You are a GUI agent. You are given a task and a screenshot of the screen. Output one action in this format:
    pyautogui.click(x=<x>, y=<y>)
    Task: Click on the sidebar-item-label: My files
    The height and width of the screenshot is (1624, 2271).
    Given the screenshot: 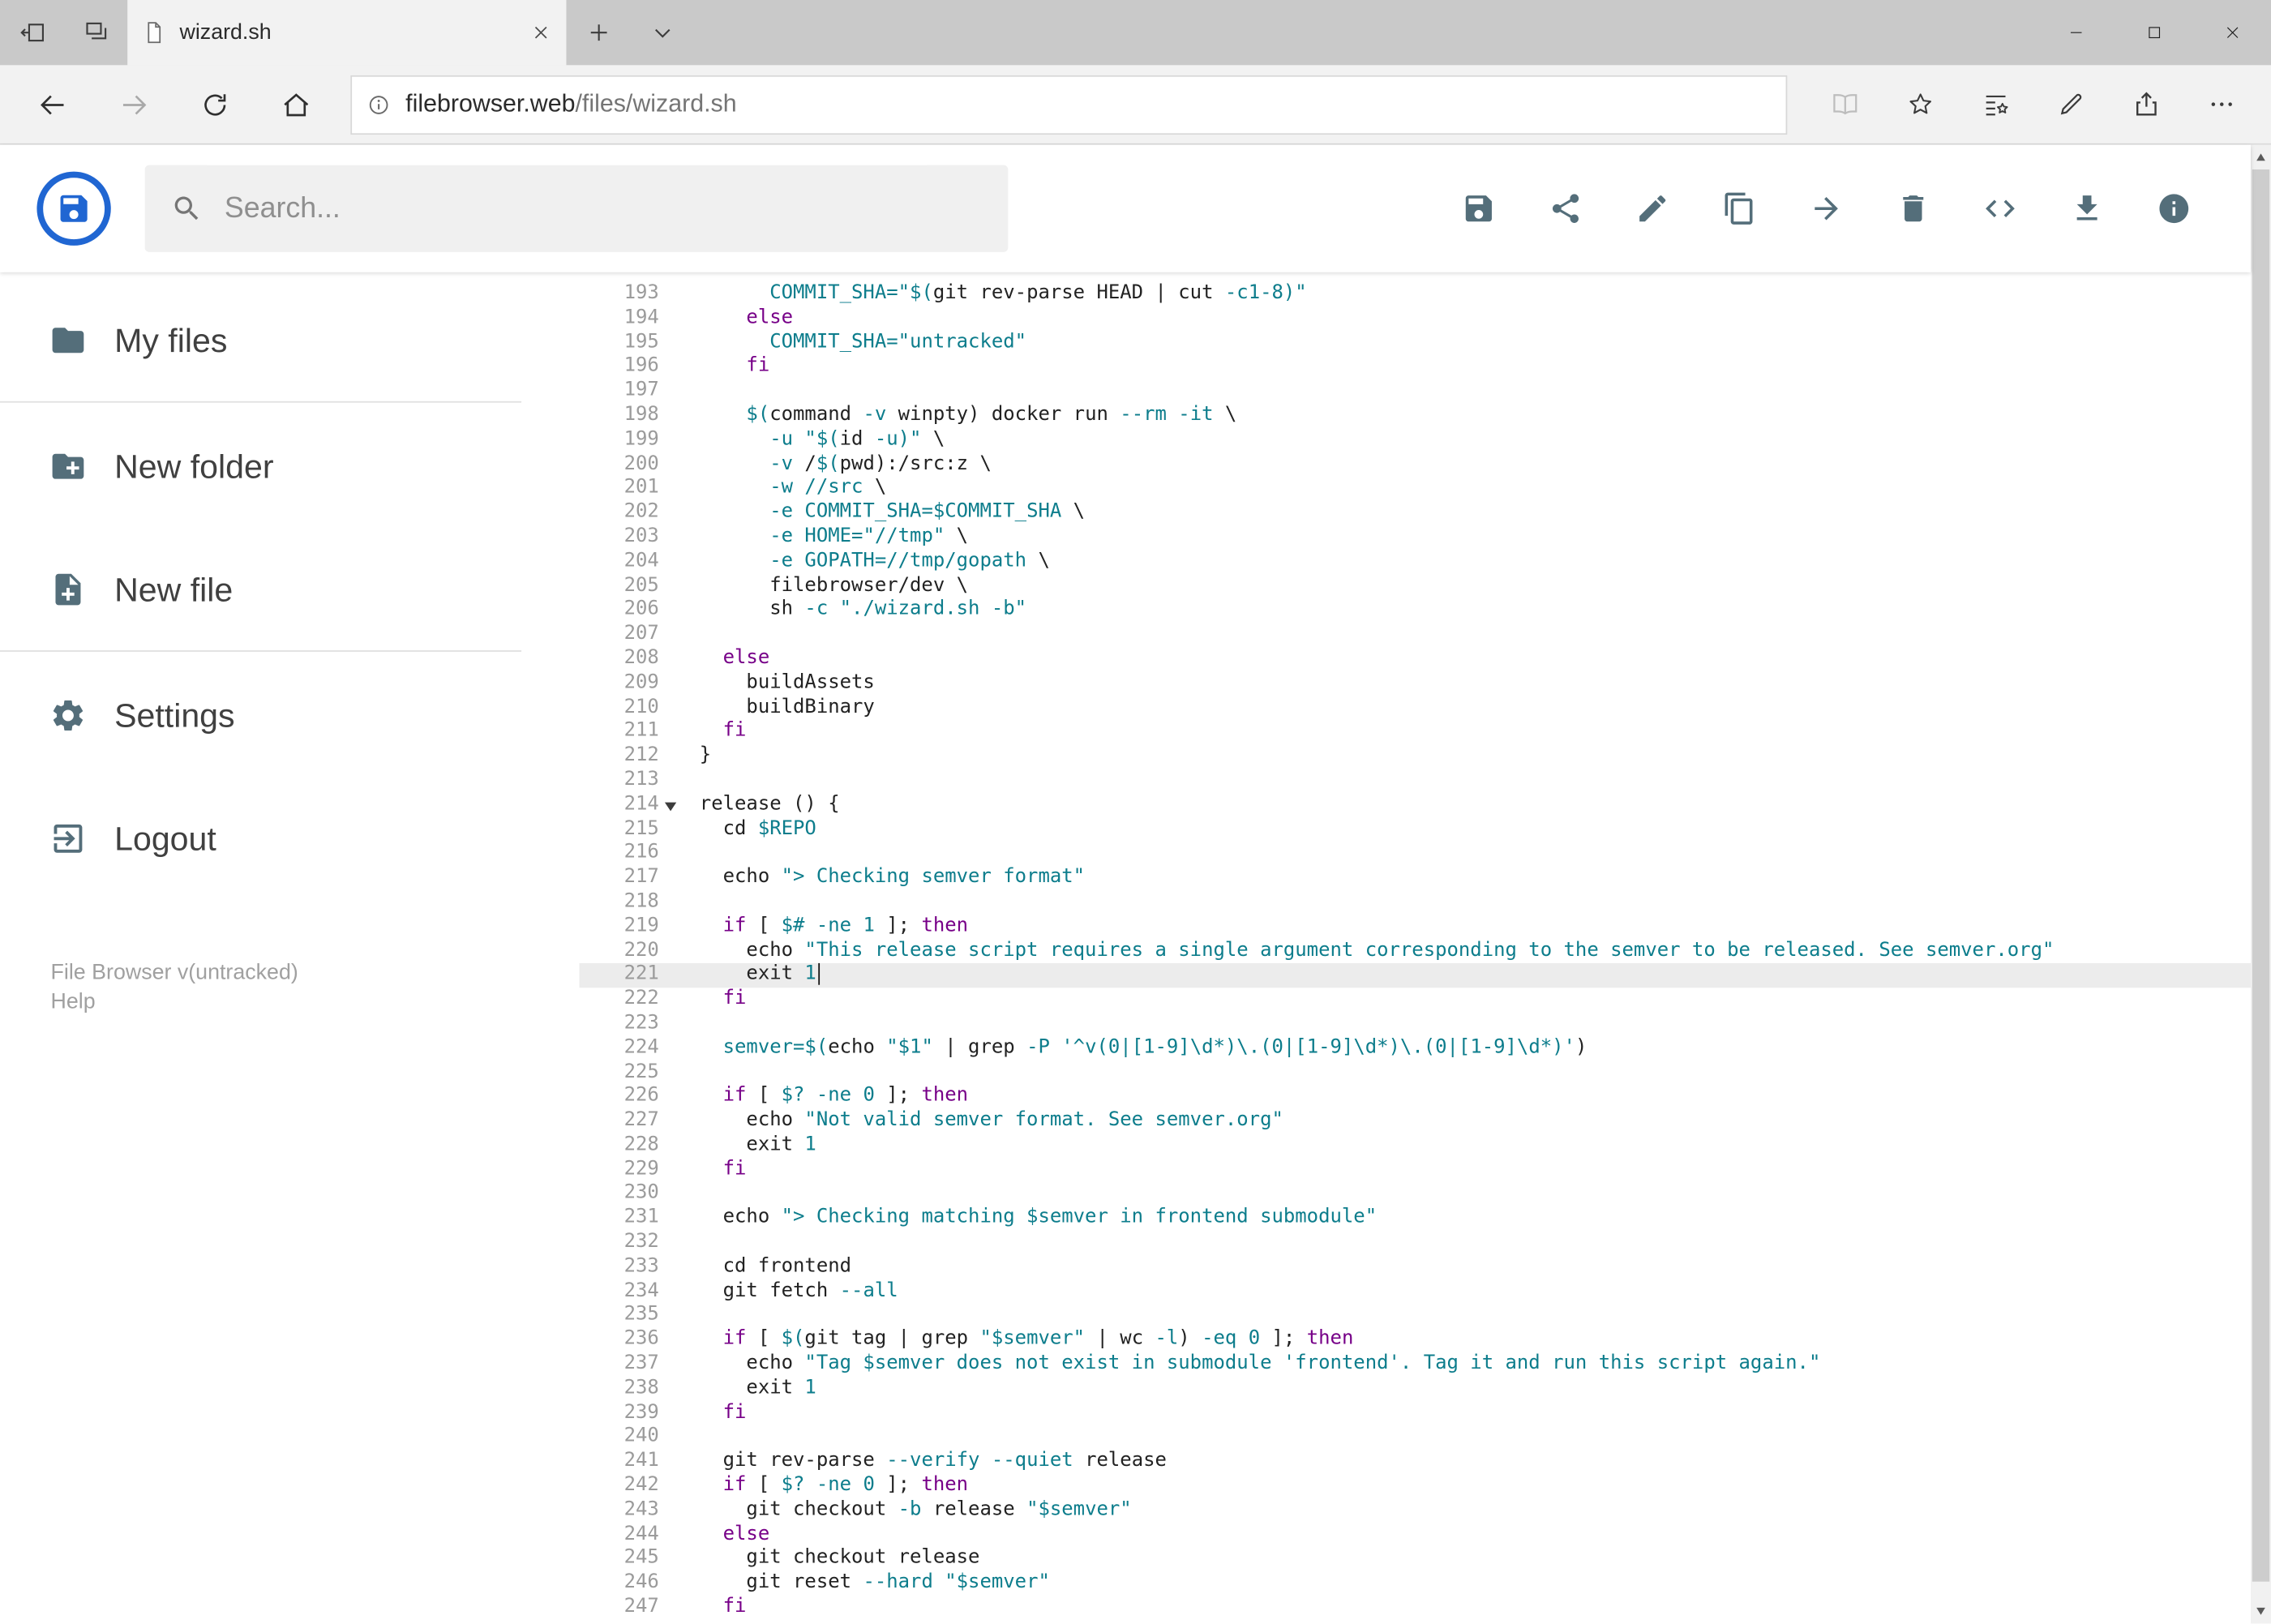 What is the action you would take?
    pyautogui.click(x=171, y=339)
    